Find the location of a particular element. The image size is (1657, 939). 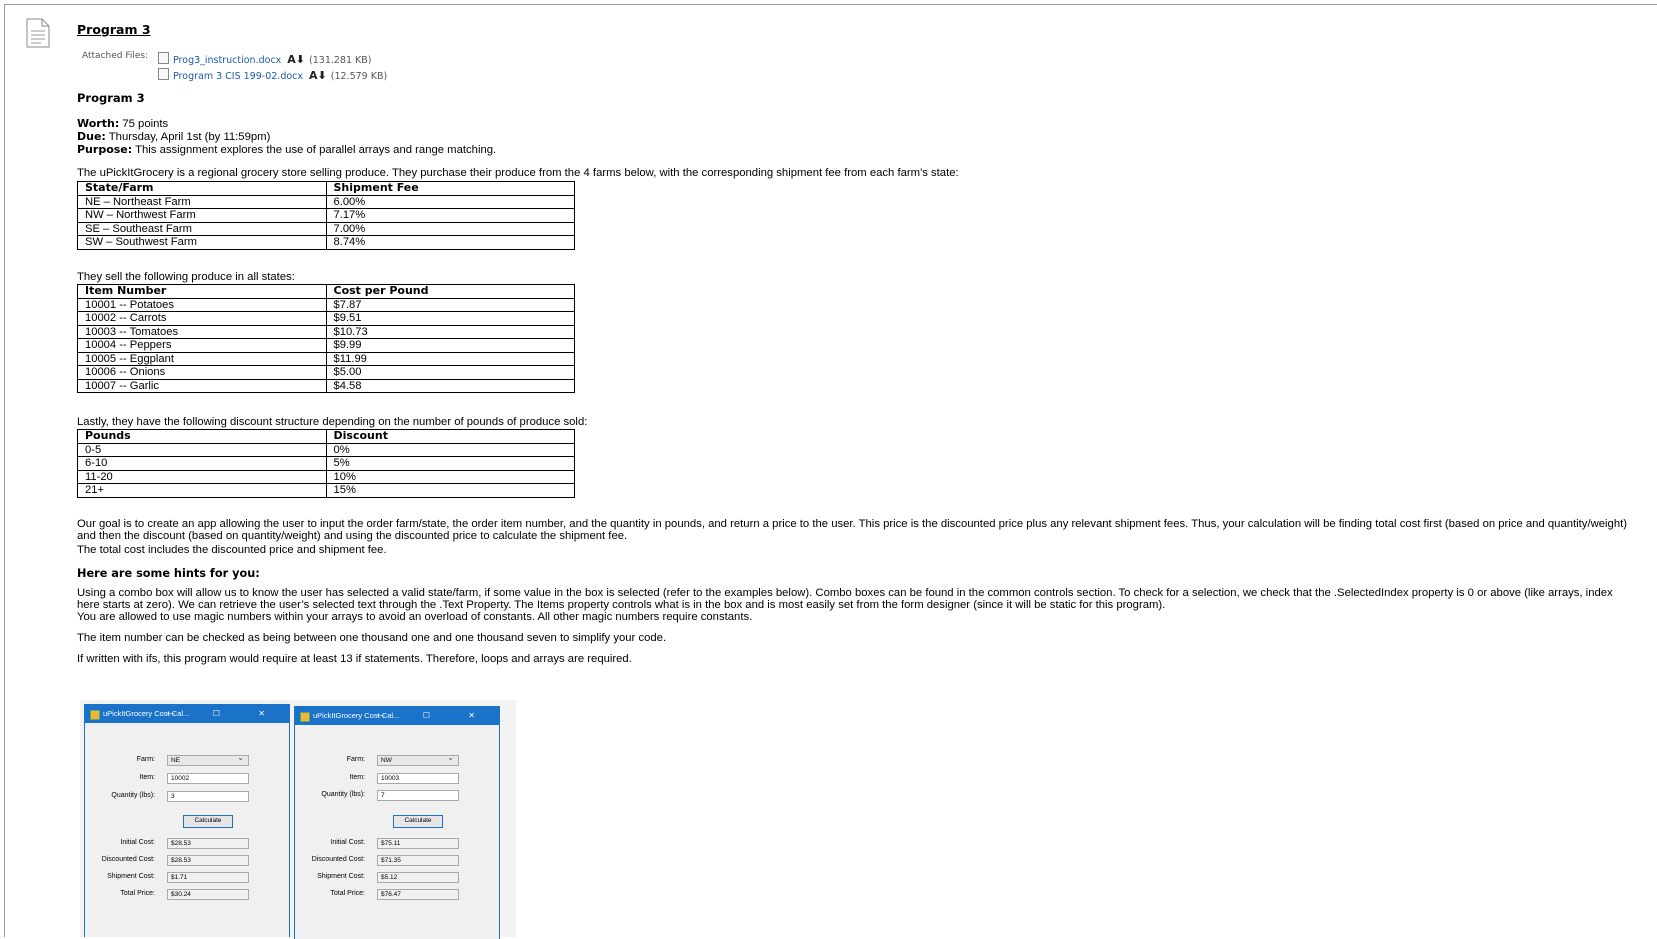

table-row: 21+ 15% is located at coordinates (326, 490).